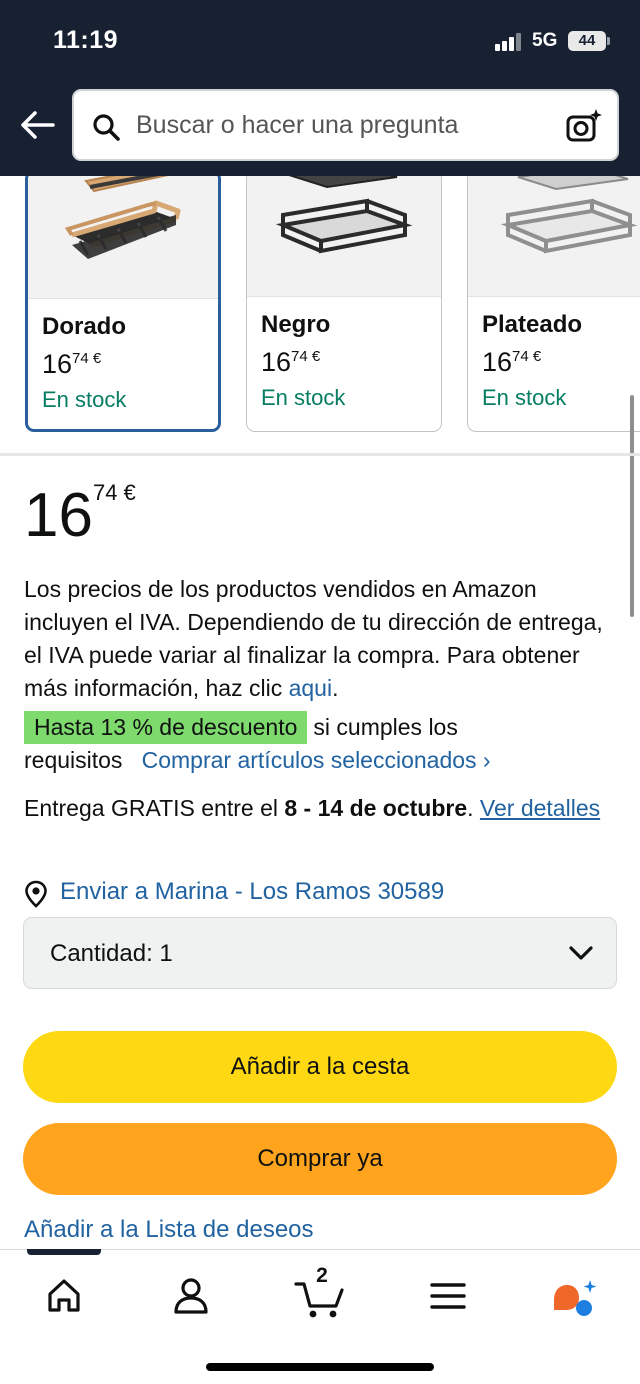 This screenshot has width=640, height=1384. I want to click on quantity-label: Cantidad: 1, so click(111, 953).